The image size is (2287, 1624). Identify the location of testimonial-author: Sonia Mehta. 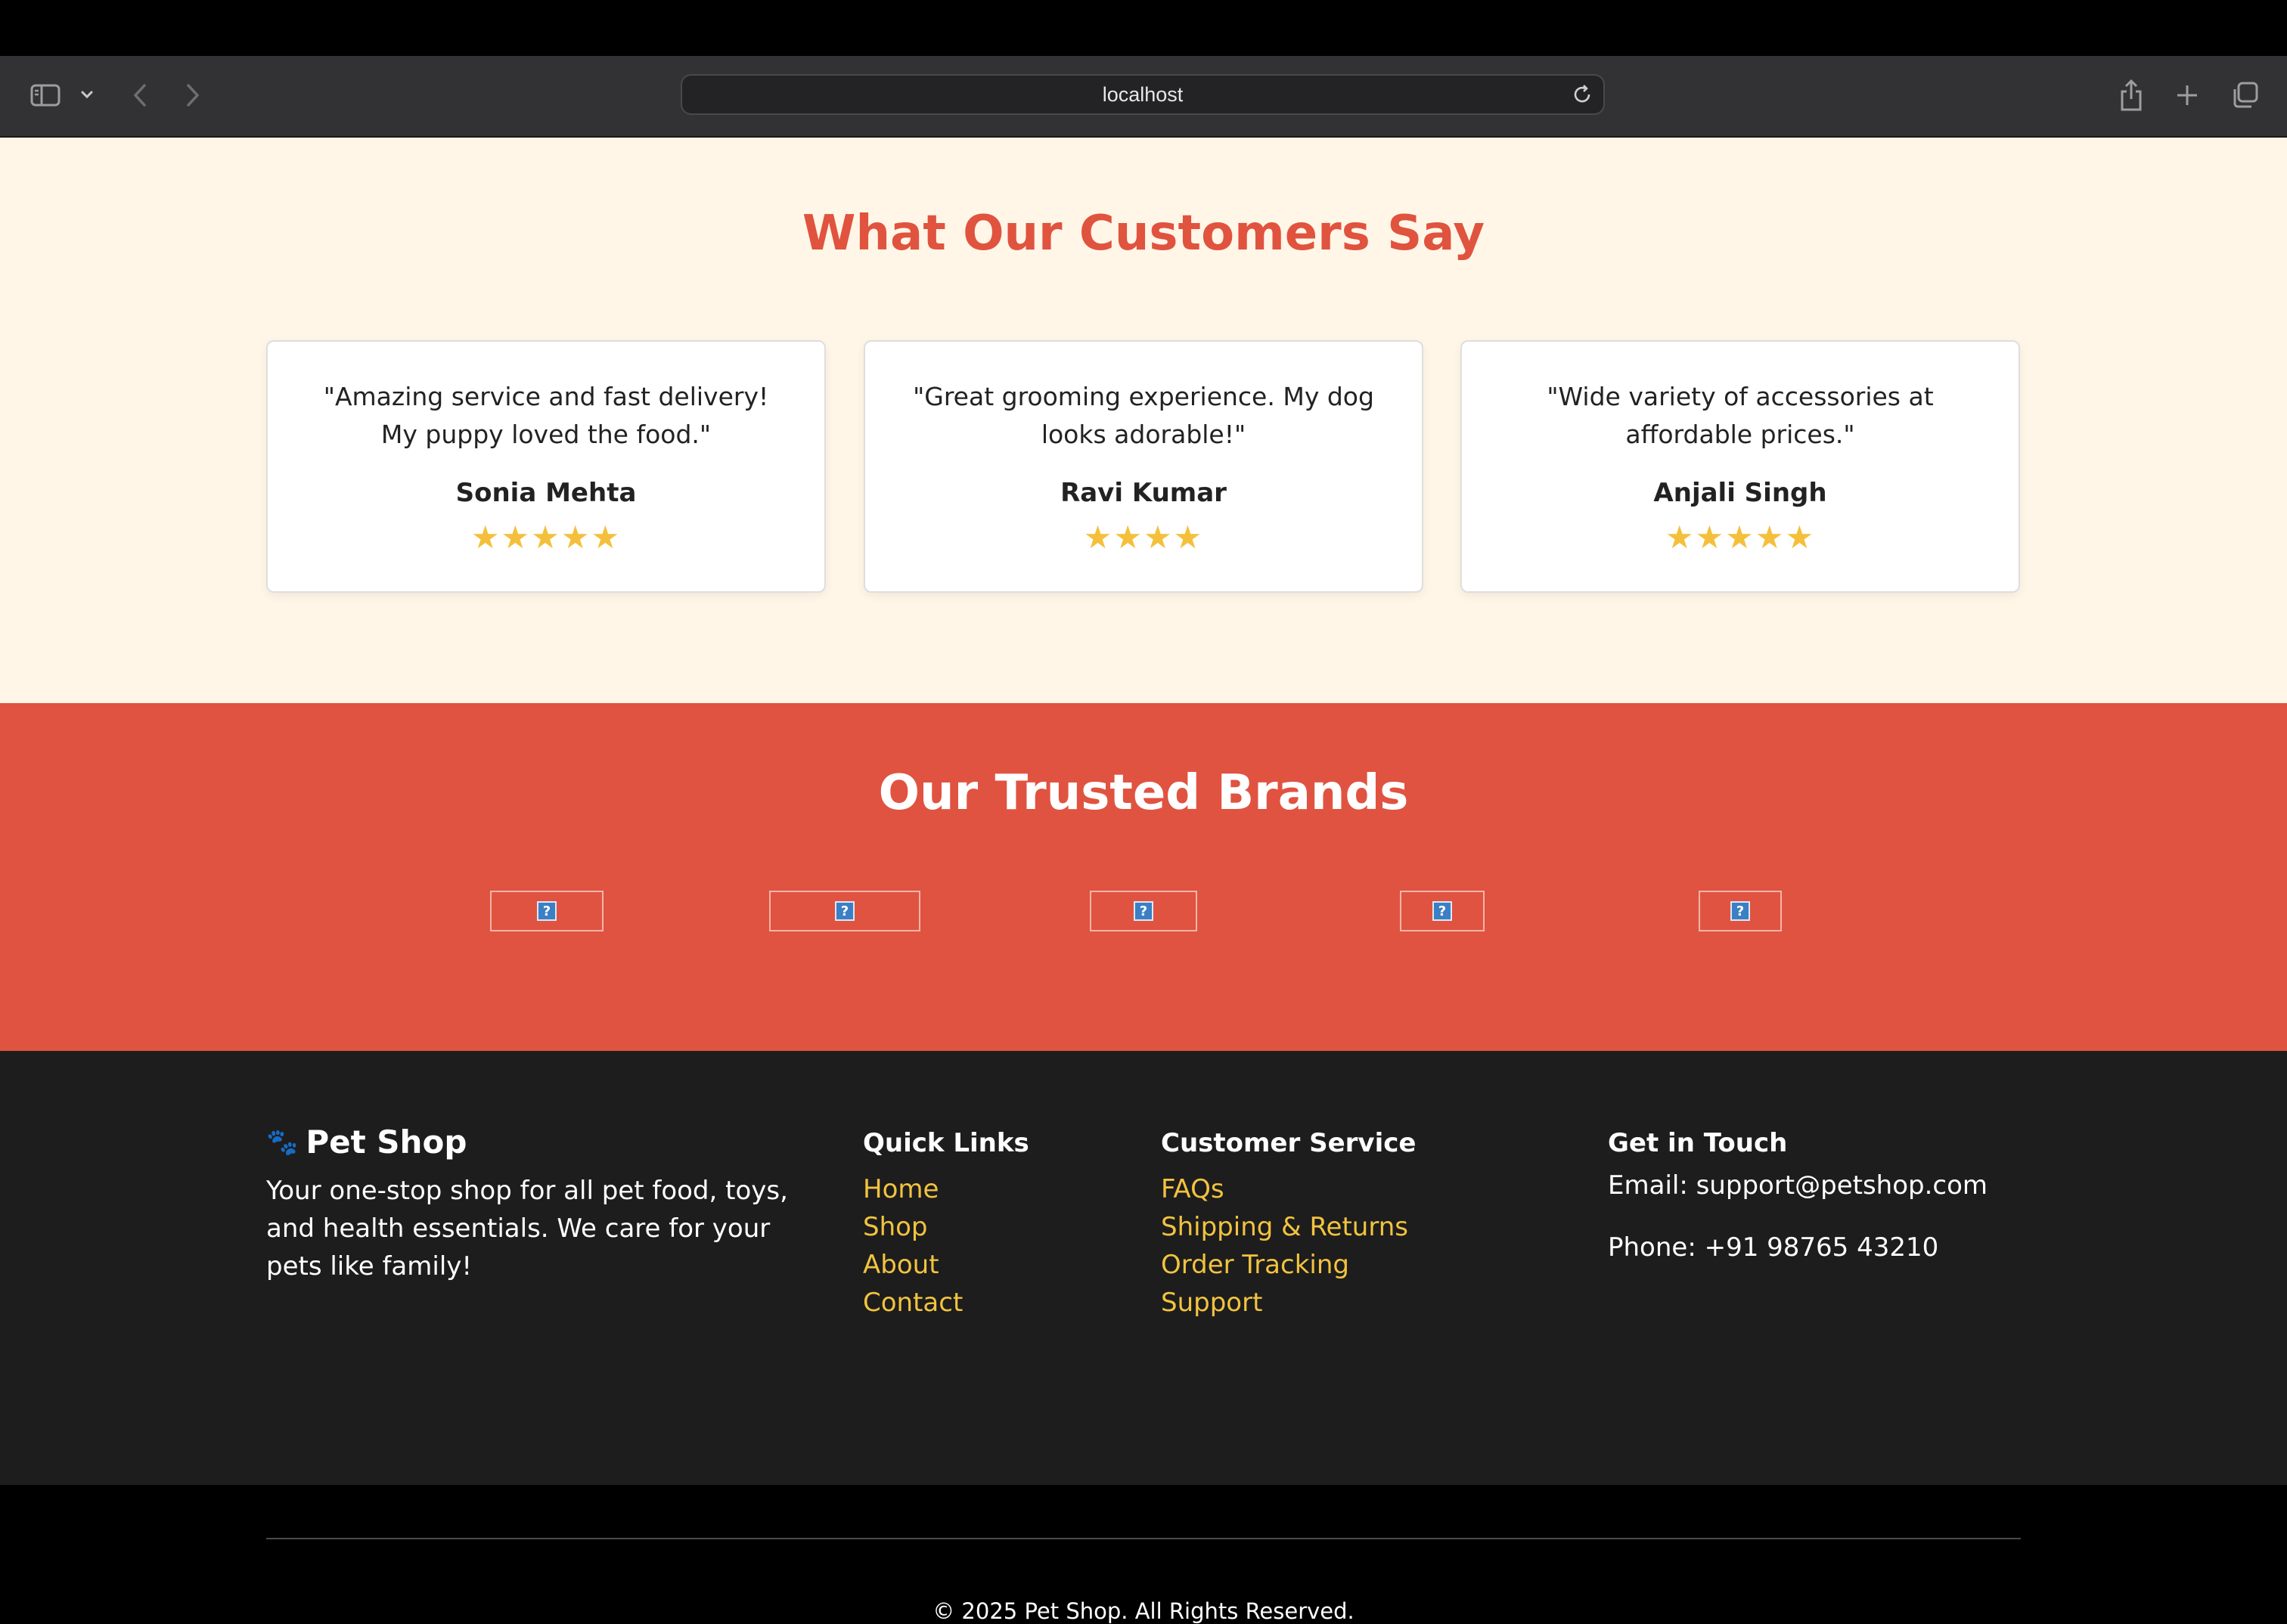
(546, 493).